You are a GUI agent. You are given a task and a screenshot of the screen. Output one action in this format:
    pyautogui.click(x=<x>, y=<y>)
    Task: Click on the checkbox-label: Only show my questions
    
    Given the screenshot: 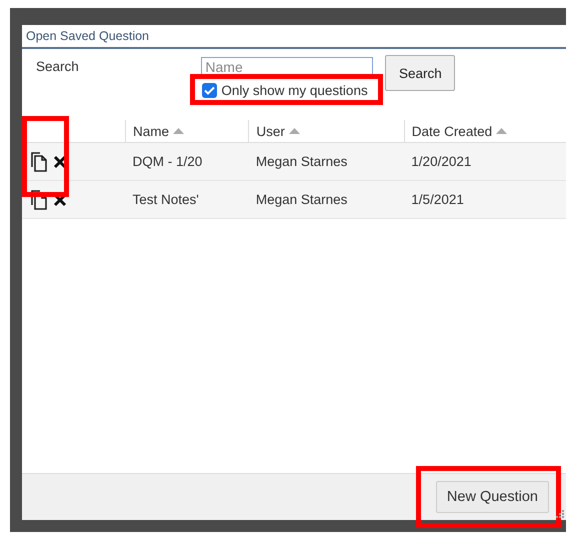 What is the action you would take?
    pyautogui.click(x=294, y=90)
    